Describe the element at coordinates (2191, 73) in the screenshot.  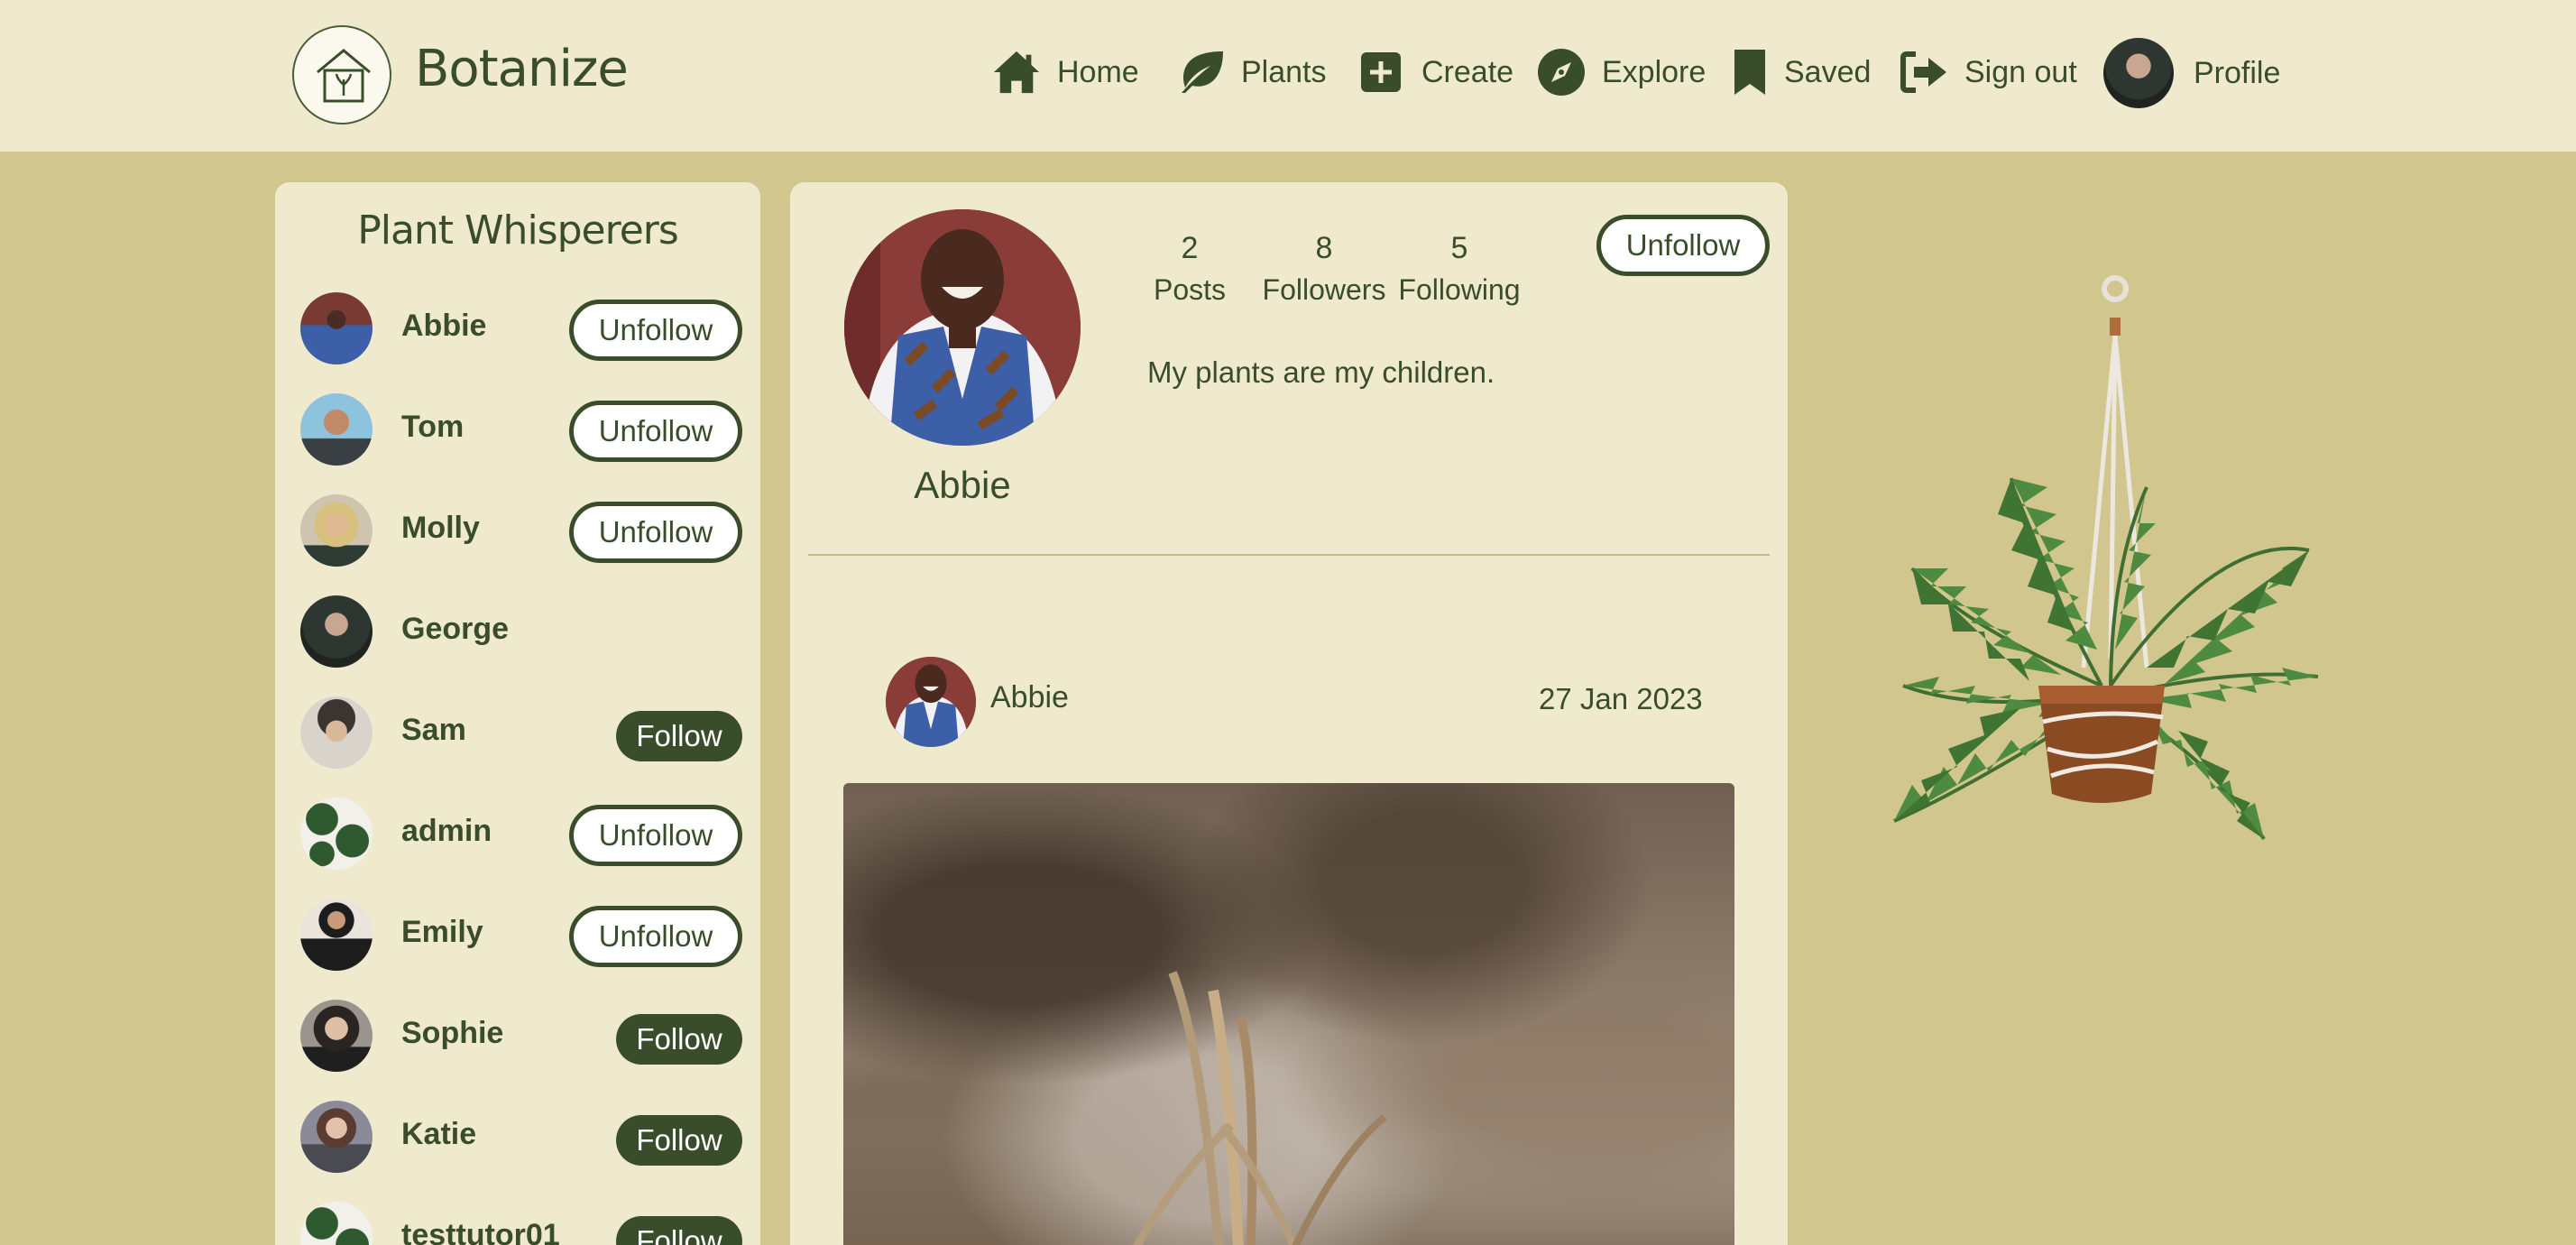
I see `nav-profile: Profile` at that location.